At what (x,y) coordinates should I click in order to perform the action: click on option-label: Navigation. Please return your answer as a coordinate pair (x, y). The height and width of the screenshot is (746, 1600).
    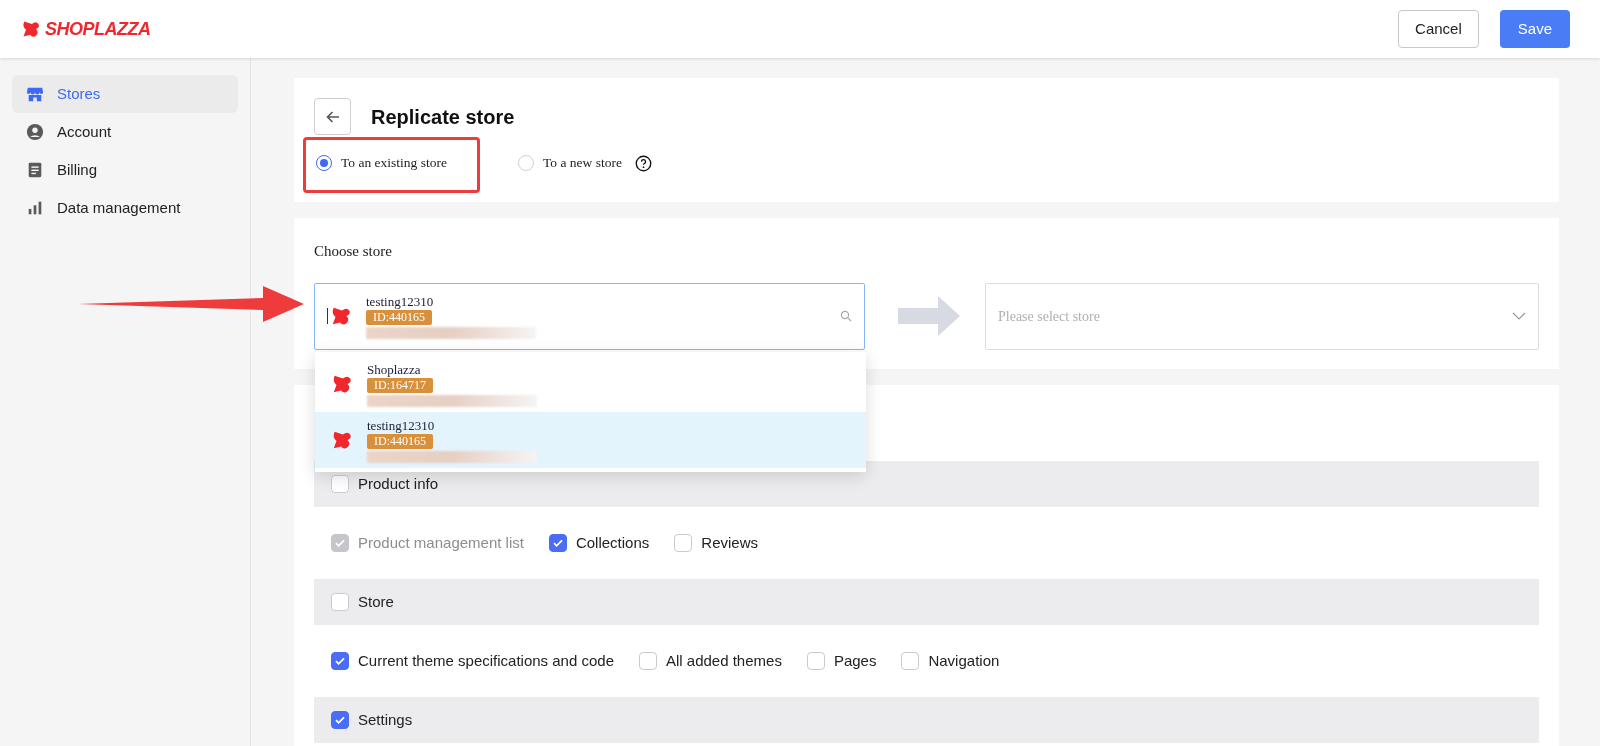
    Looking at the image, I should click on (964, 660).